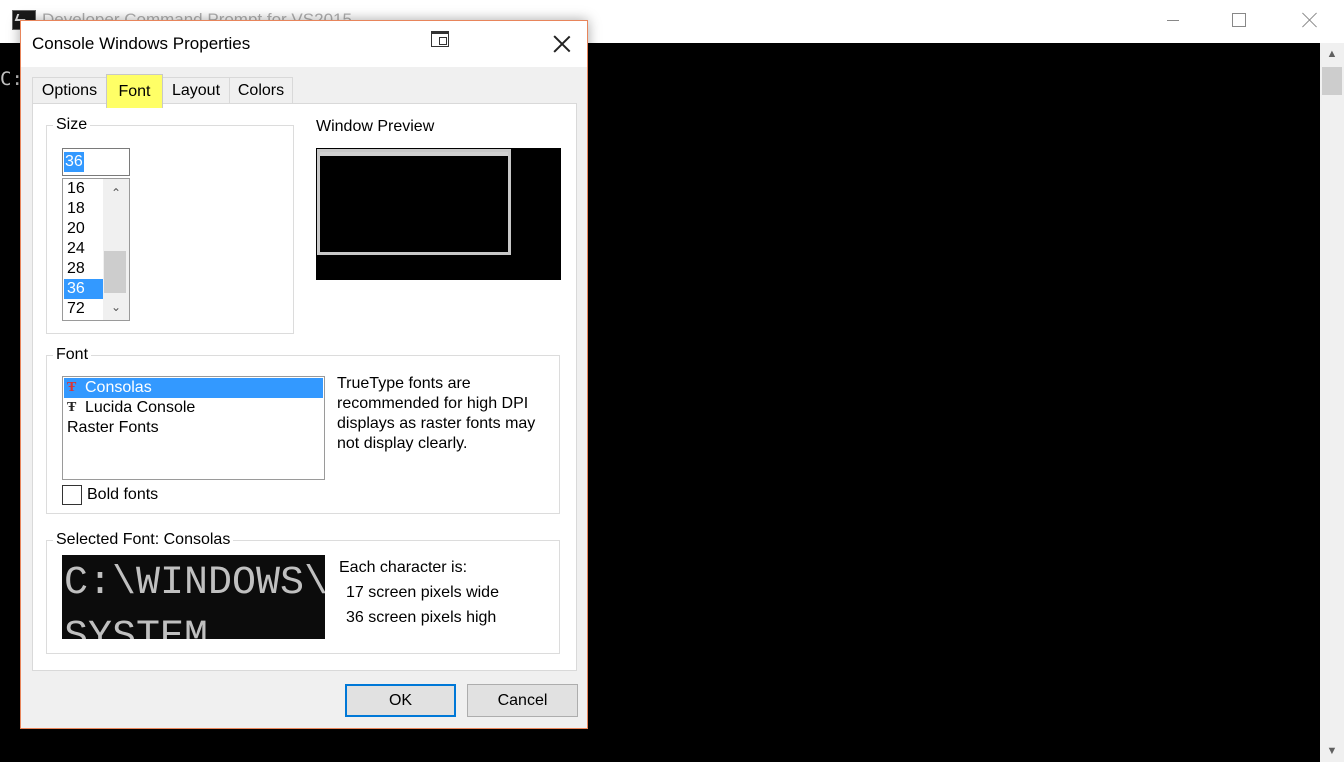 The height and width of the screenshot is (762, 1344). I want to click on font-legend: Font, so click(72, 355).